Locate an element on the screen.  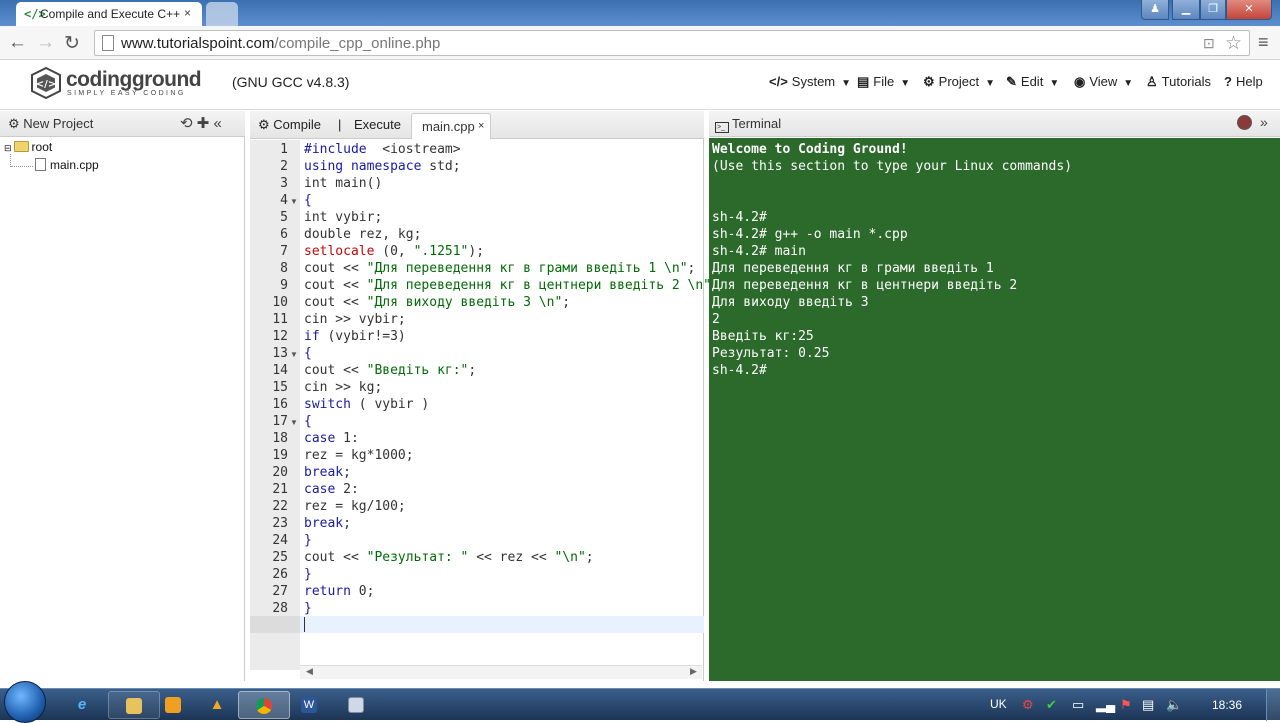
chrome-menu-icon: ≡ is located at coordinates (1263, 42).